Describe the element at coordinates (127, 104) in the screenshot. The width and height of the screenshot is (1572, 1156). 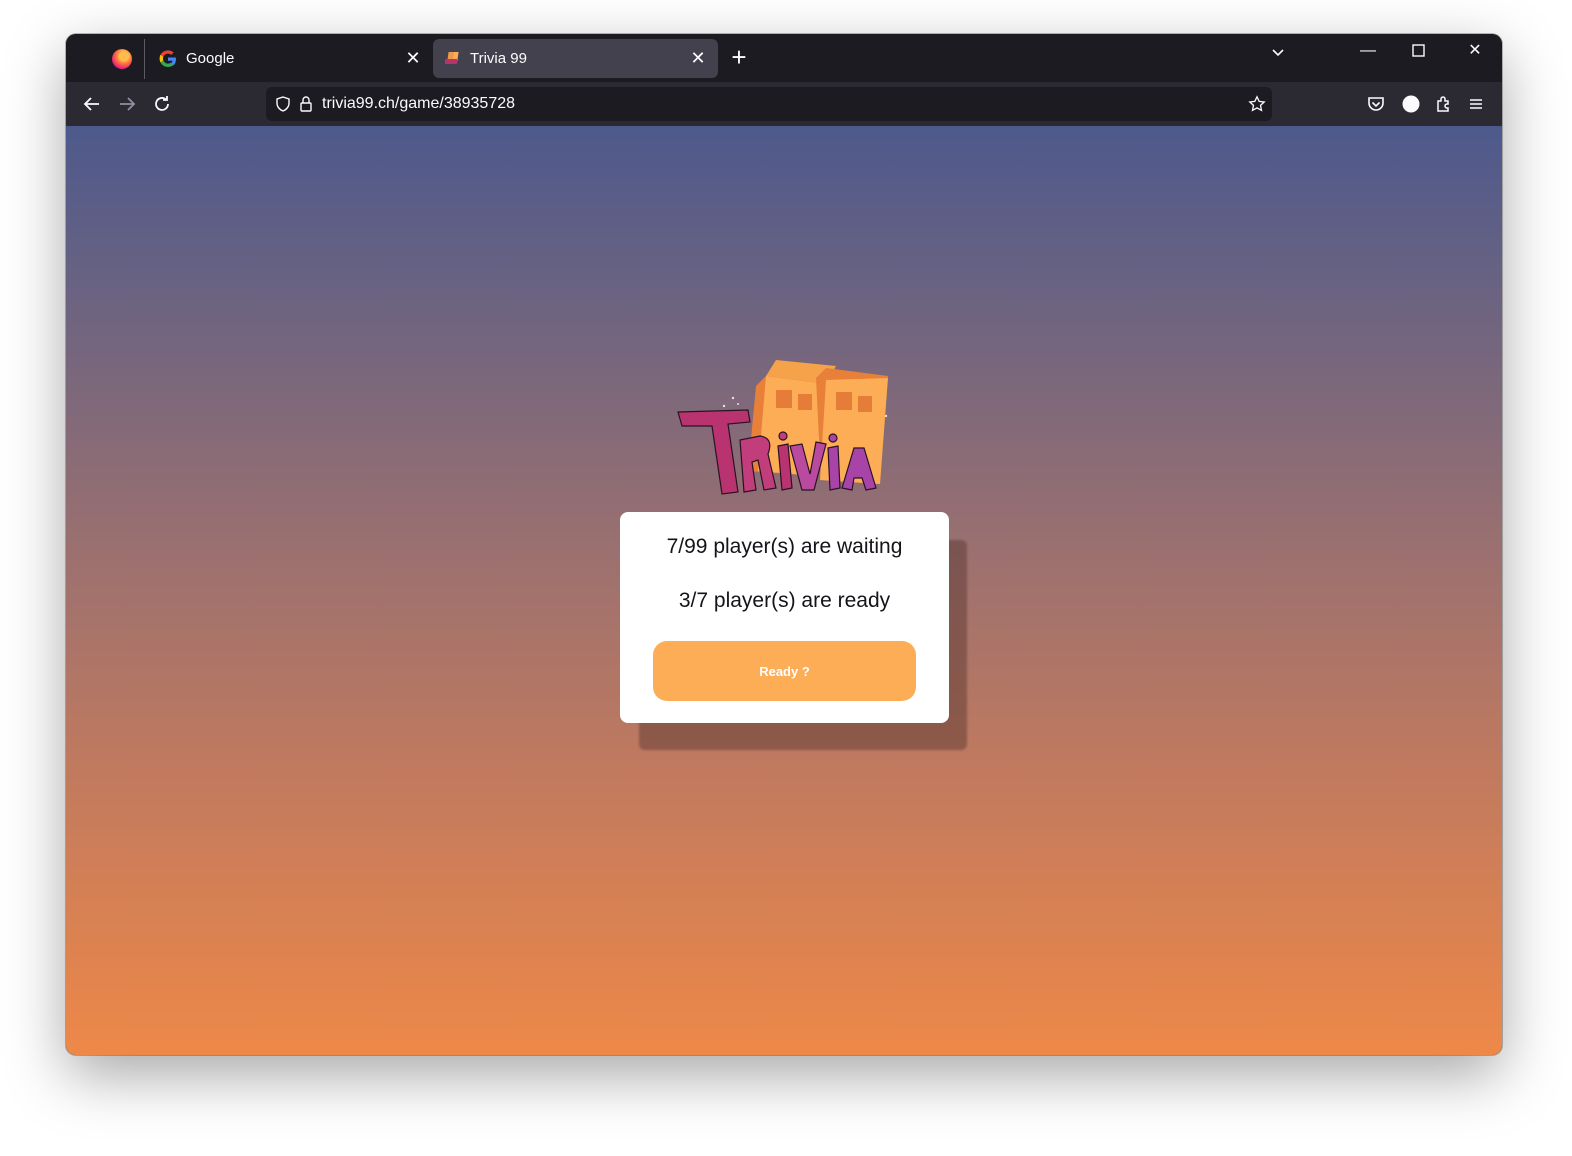
I see `forward-arrow-icon` at that location.